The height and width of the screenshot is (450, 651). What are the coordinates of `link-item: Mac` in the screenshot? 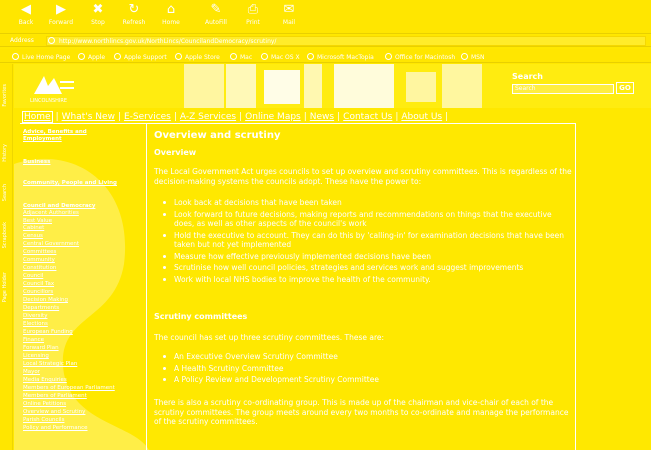 It's located at (241, 57).